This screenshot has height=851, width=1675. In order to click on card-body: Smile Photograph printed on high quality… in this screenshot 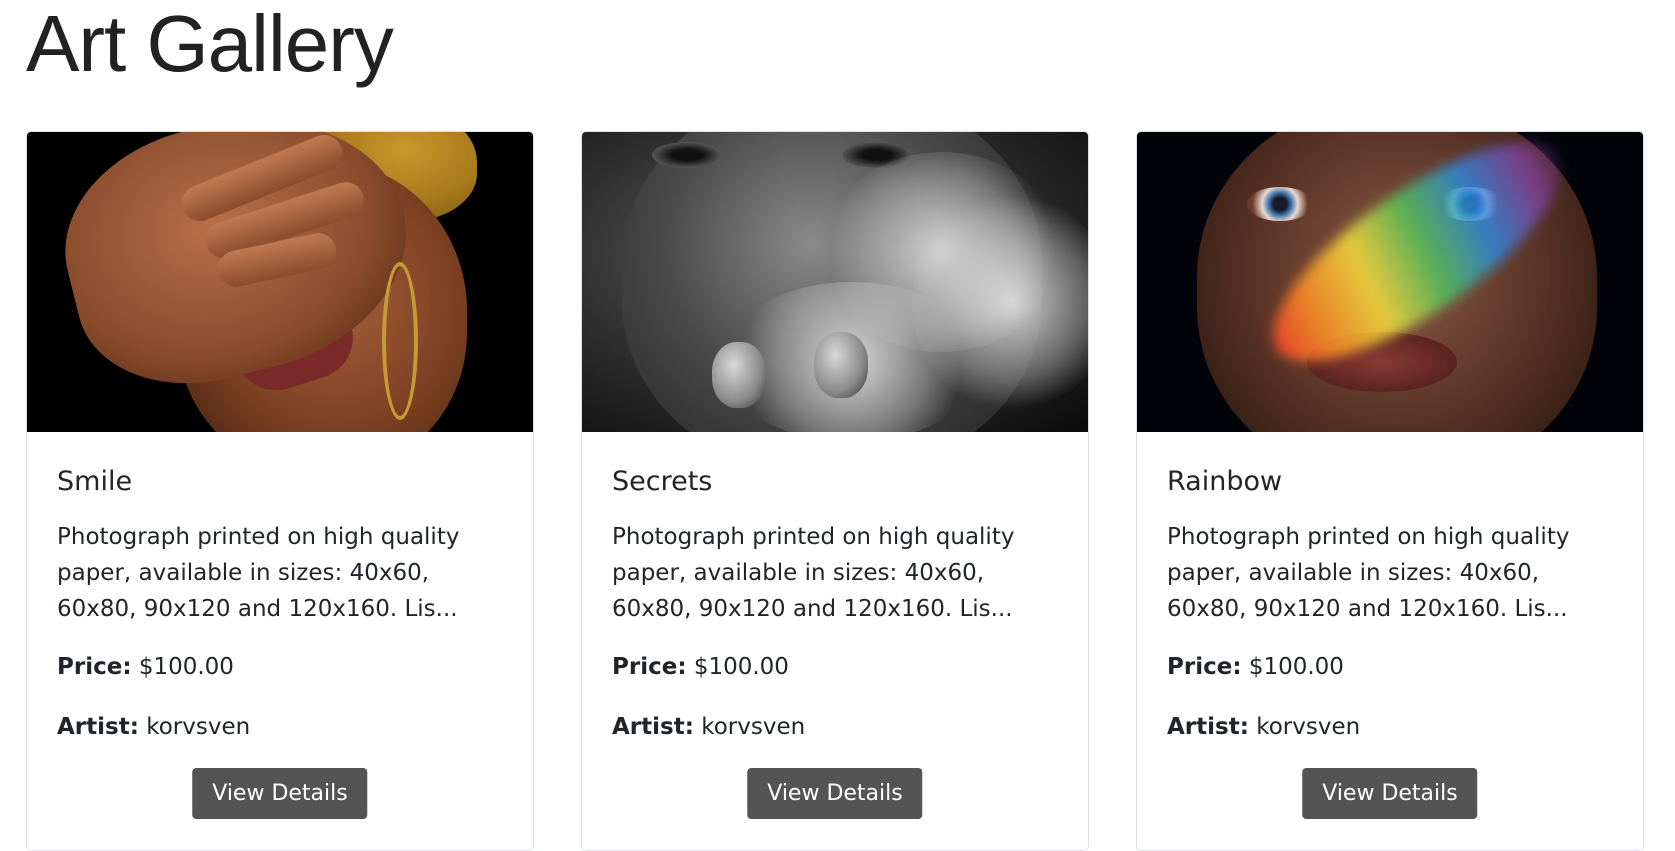, I will do `click(280, 588)`.